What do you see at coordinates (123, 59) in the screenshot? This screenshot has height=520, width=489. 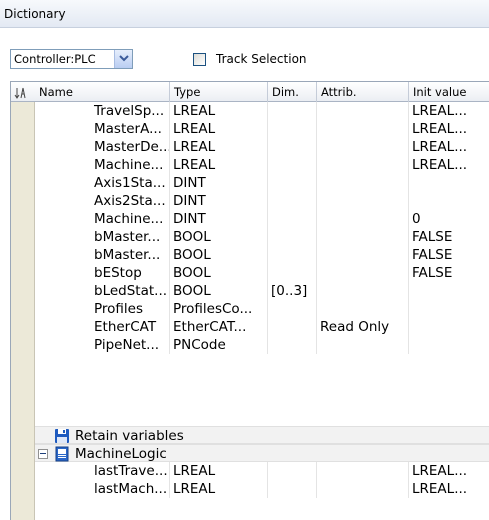 I see `chevron-down-icon` at bounding box center [123, 59].